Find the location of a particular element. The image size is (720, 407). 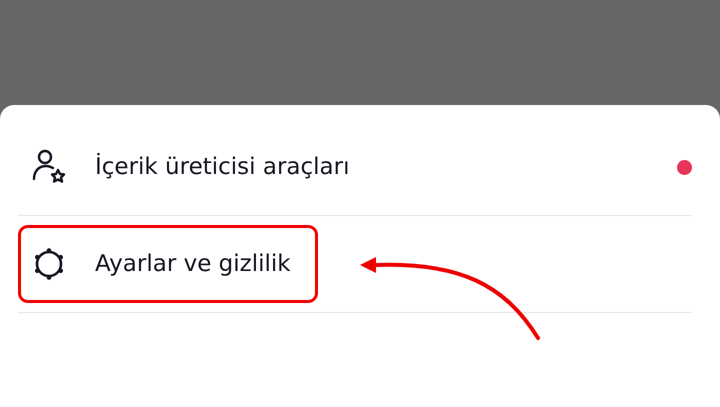

menu-item: İçerik üreticisi araçları is located at coordinates (197, 167).